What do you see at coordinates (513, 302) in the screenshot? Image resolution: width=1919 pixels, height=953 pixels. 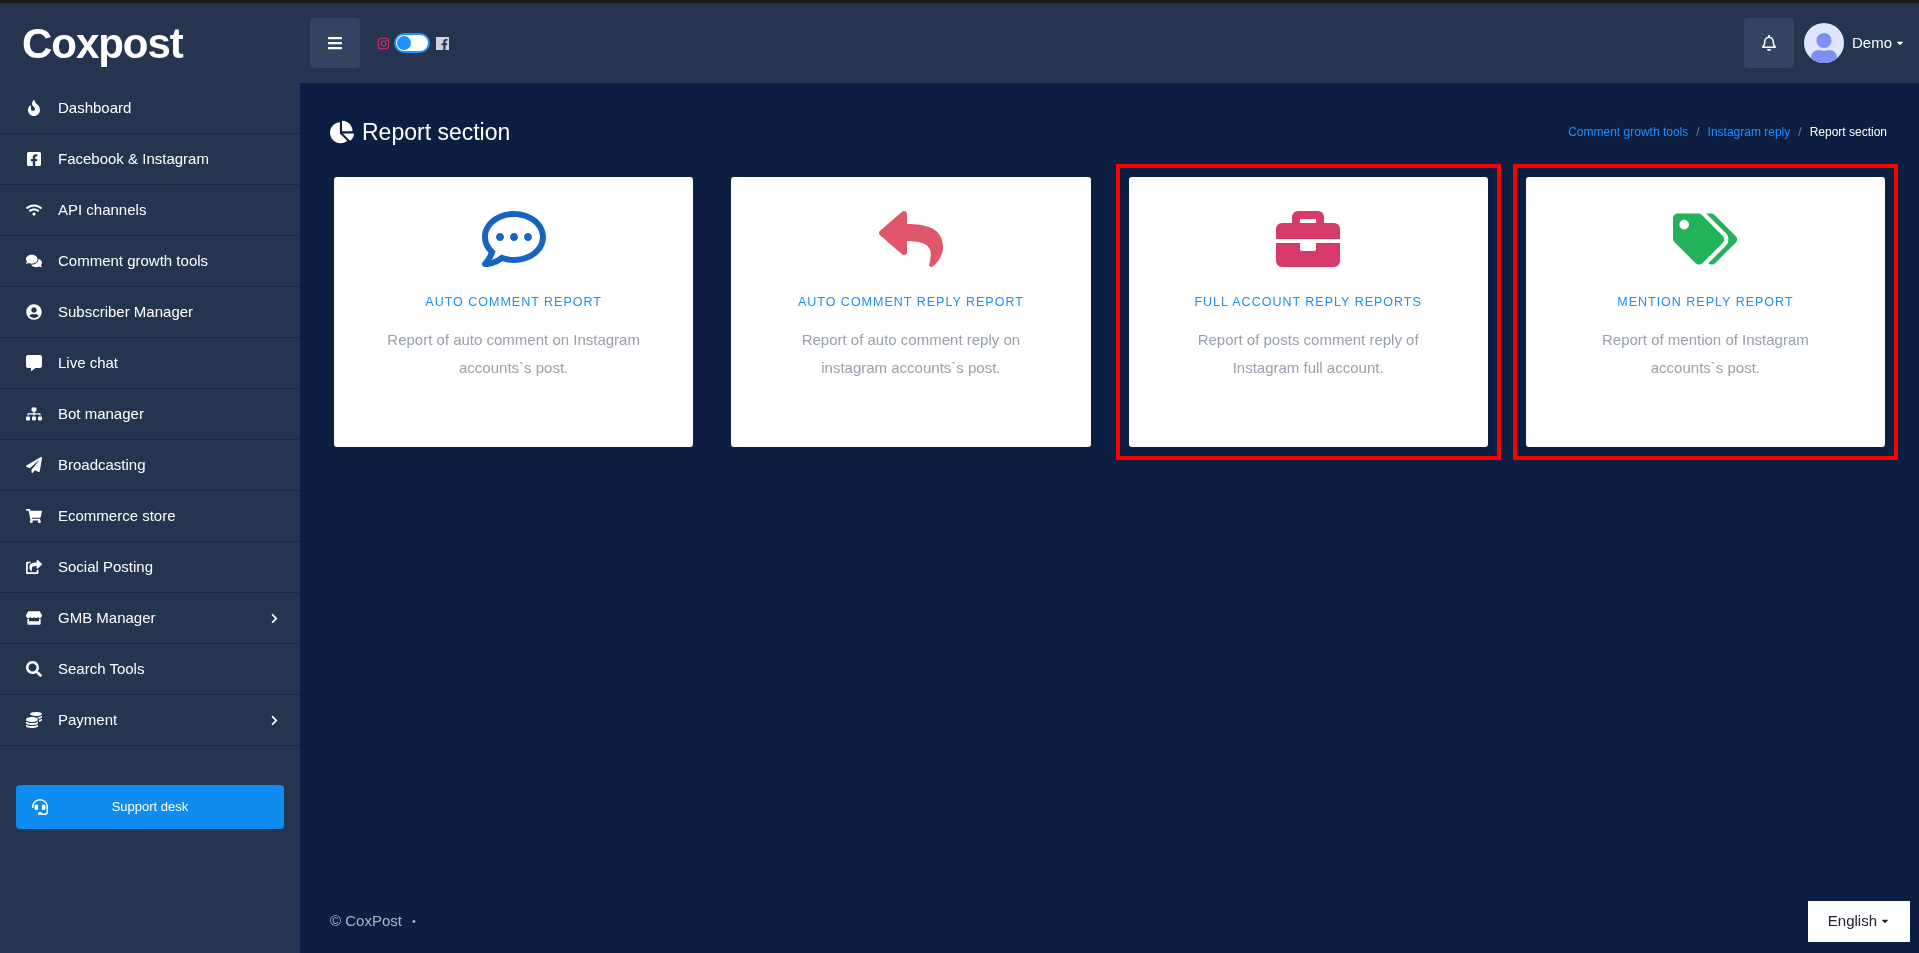 I see `card-title: AUTO COMMENT REPORT` at bounding box center [513, 302].